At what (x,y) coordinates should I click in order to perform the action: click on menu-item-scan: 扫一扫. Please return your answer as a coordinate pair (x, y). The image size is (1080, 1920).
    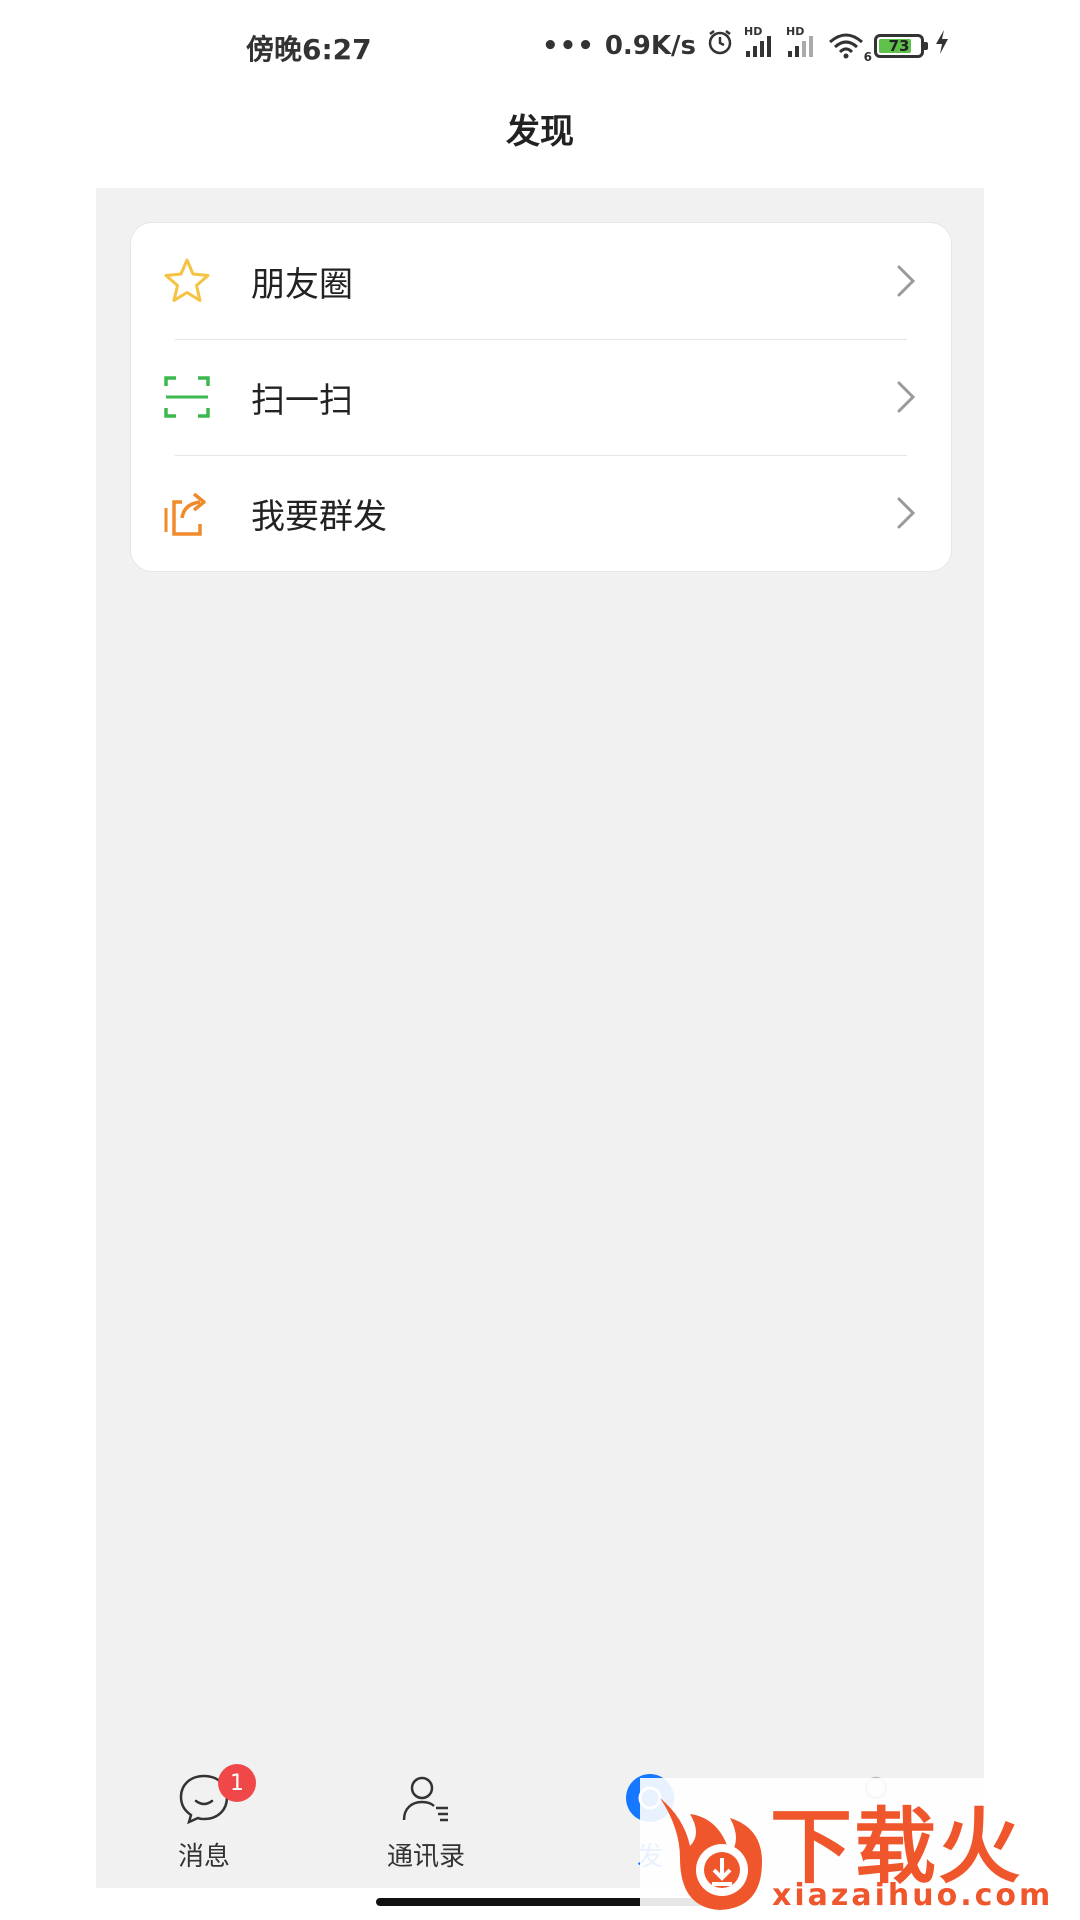
    Looking at the image, I should click on (541, 397).